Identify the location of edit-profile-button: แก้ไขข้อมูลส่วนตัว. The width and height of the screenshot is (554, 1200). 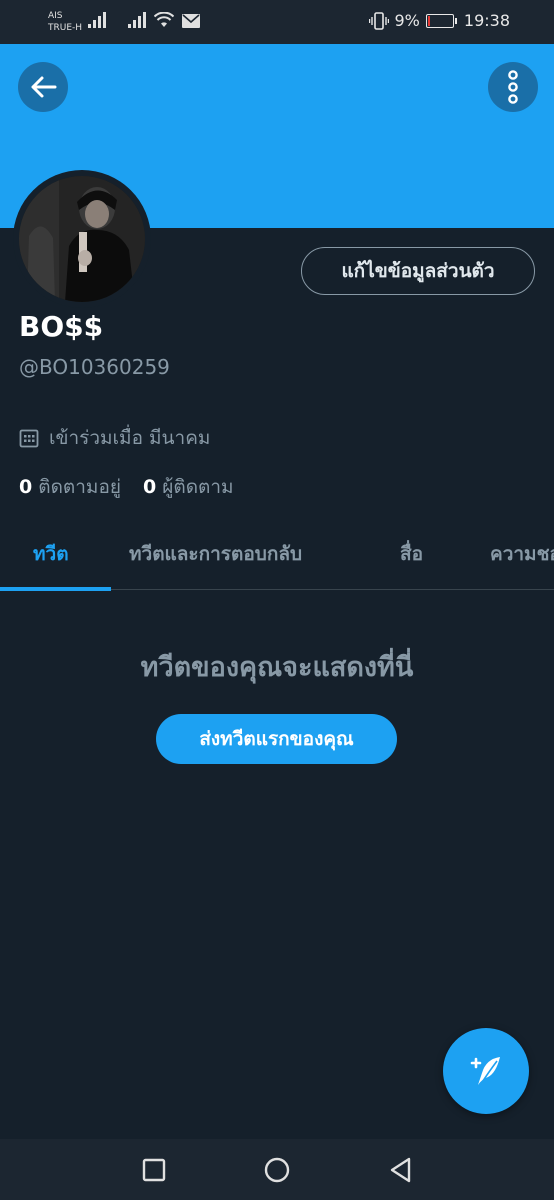
(418, 271).